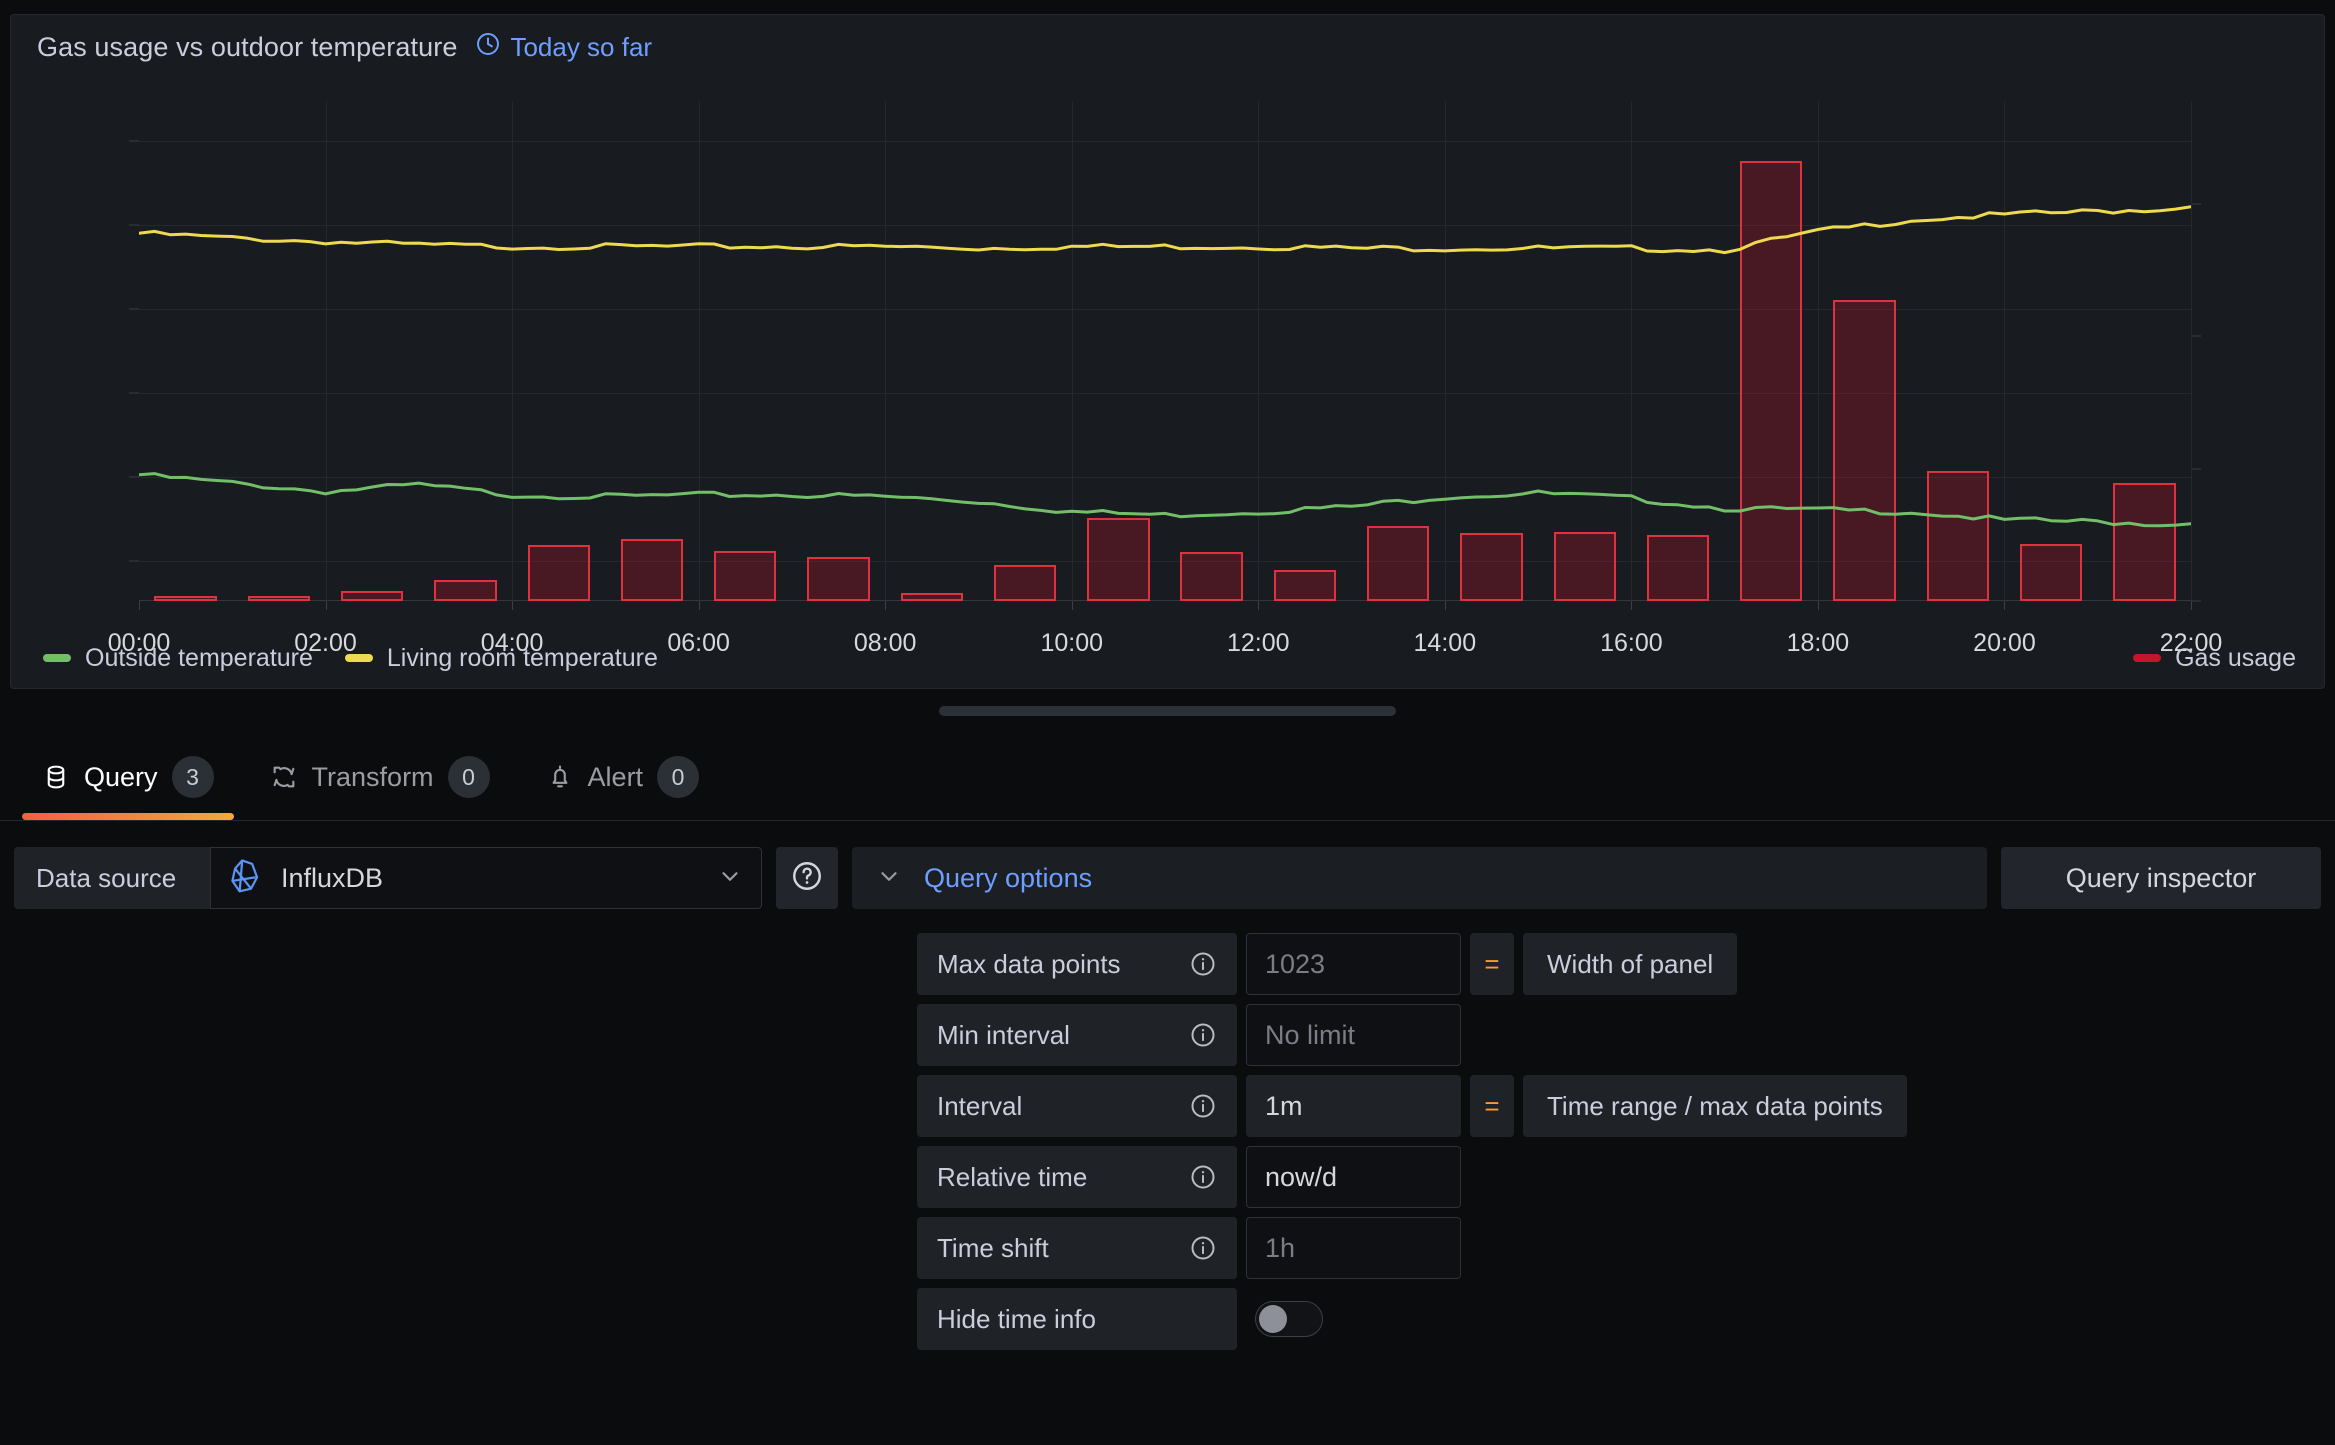 This screenshot has width=2335, height=1445. I want to click on panel-time-info: Today so far, so click(563, 47).